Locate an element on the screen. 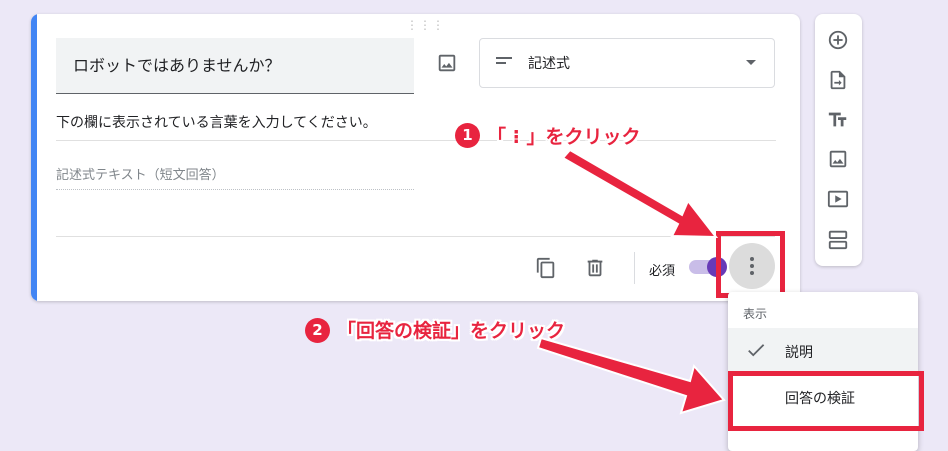 The height and width of the screenshot is (451, 948). step-2-badge: 2 is located at coordinates (317, 330).